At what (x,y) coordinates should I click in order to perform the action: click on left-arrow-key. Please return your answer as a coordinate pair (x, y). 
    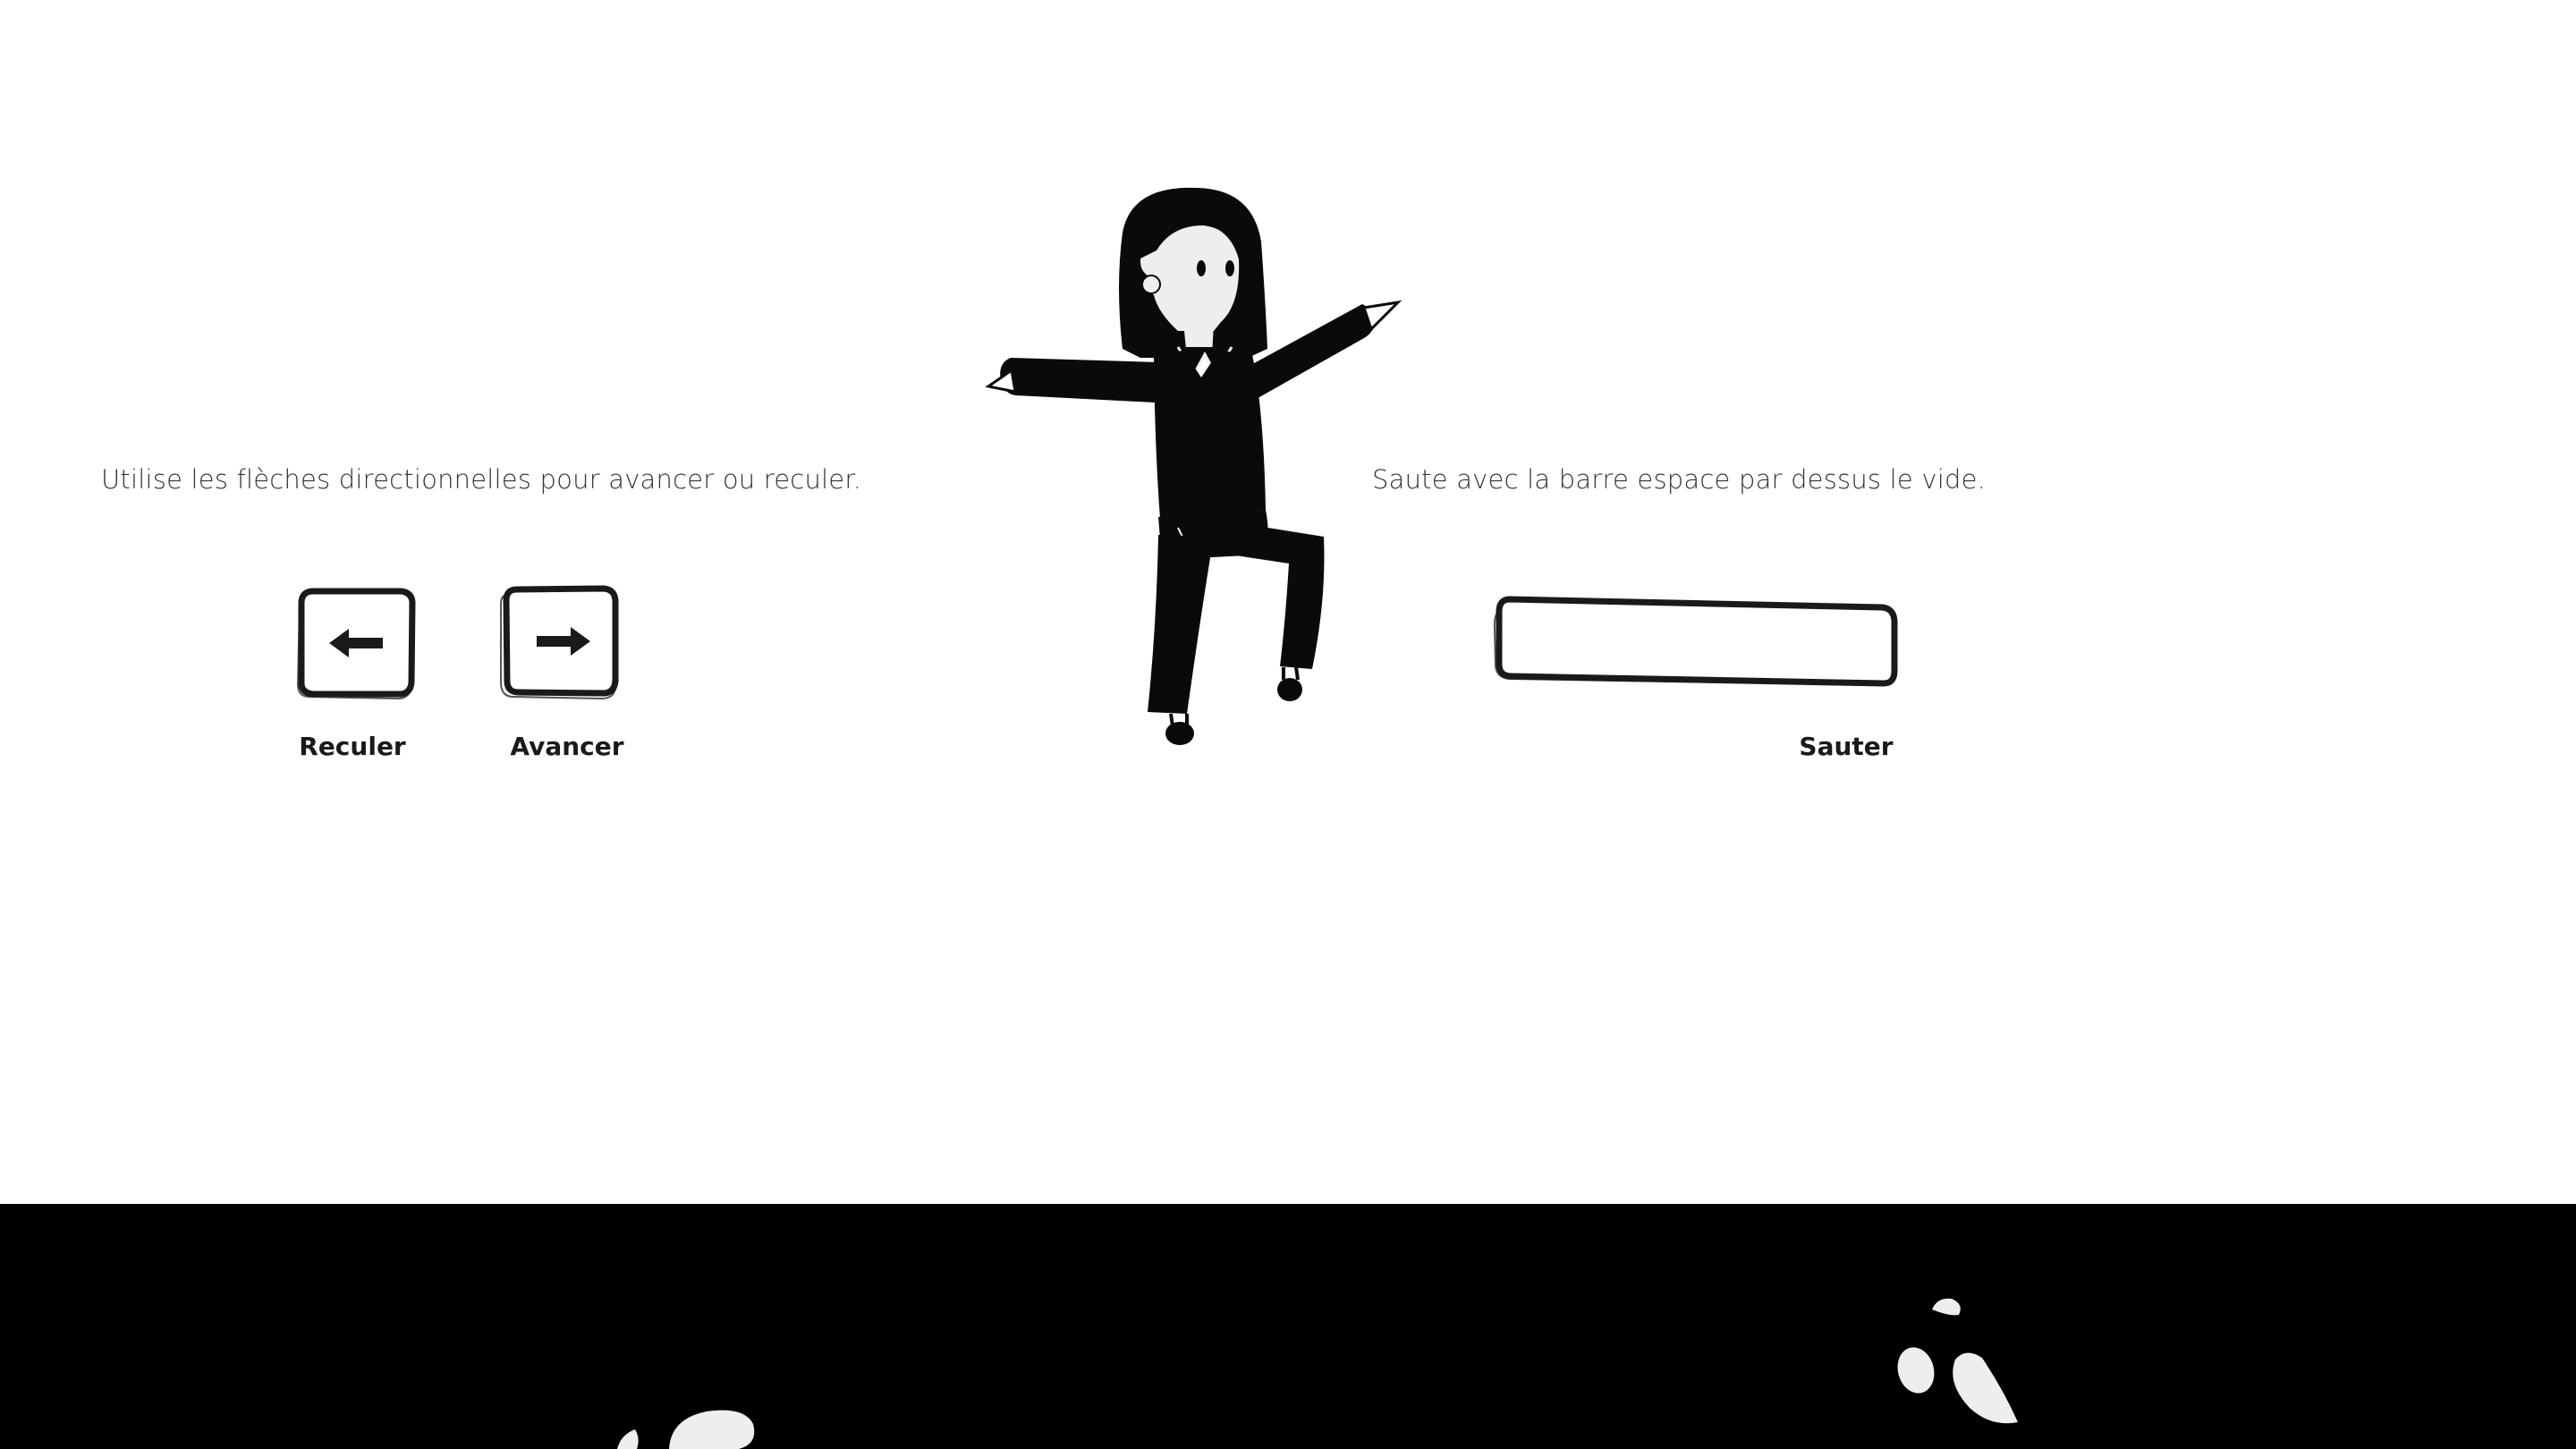
    Looking at the image, I should click on (356, 645).